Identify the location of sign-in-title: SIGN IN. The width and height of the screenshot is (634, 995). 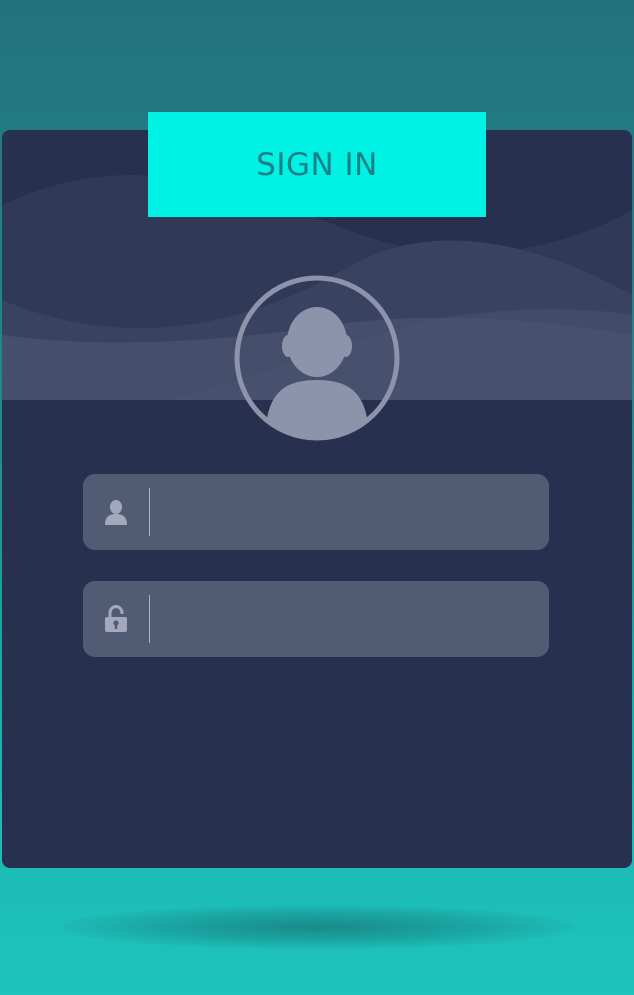
(317, 164).